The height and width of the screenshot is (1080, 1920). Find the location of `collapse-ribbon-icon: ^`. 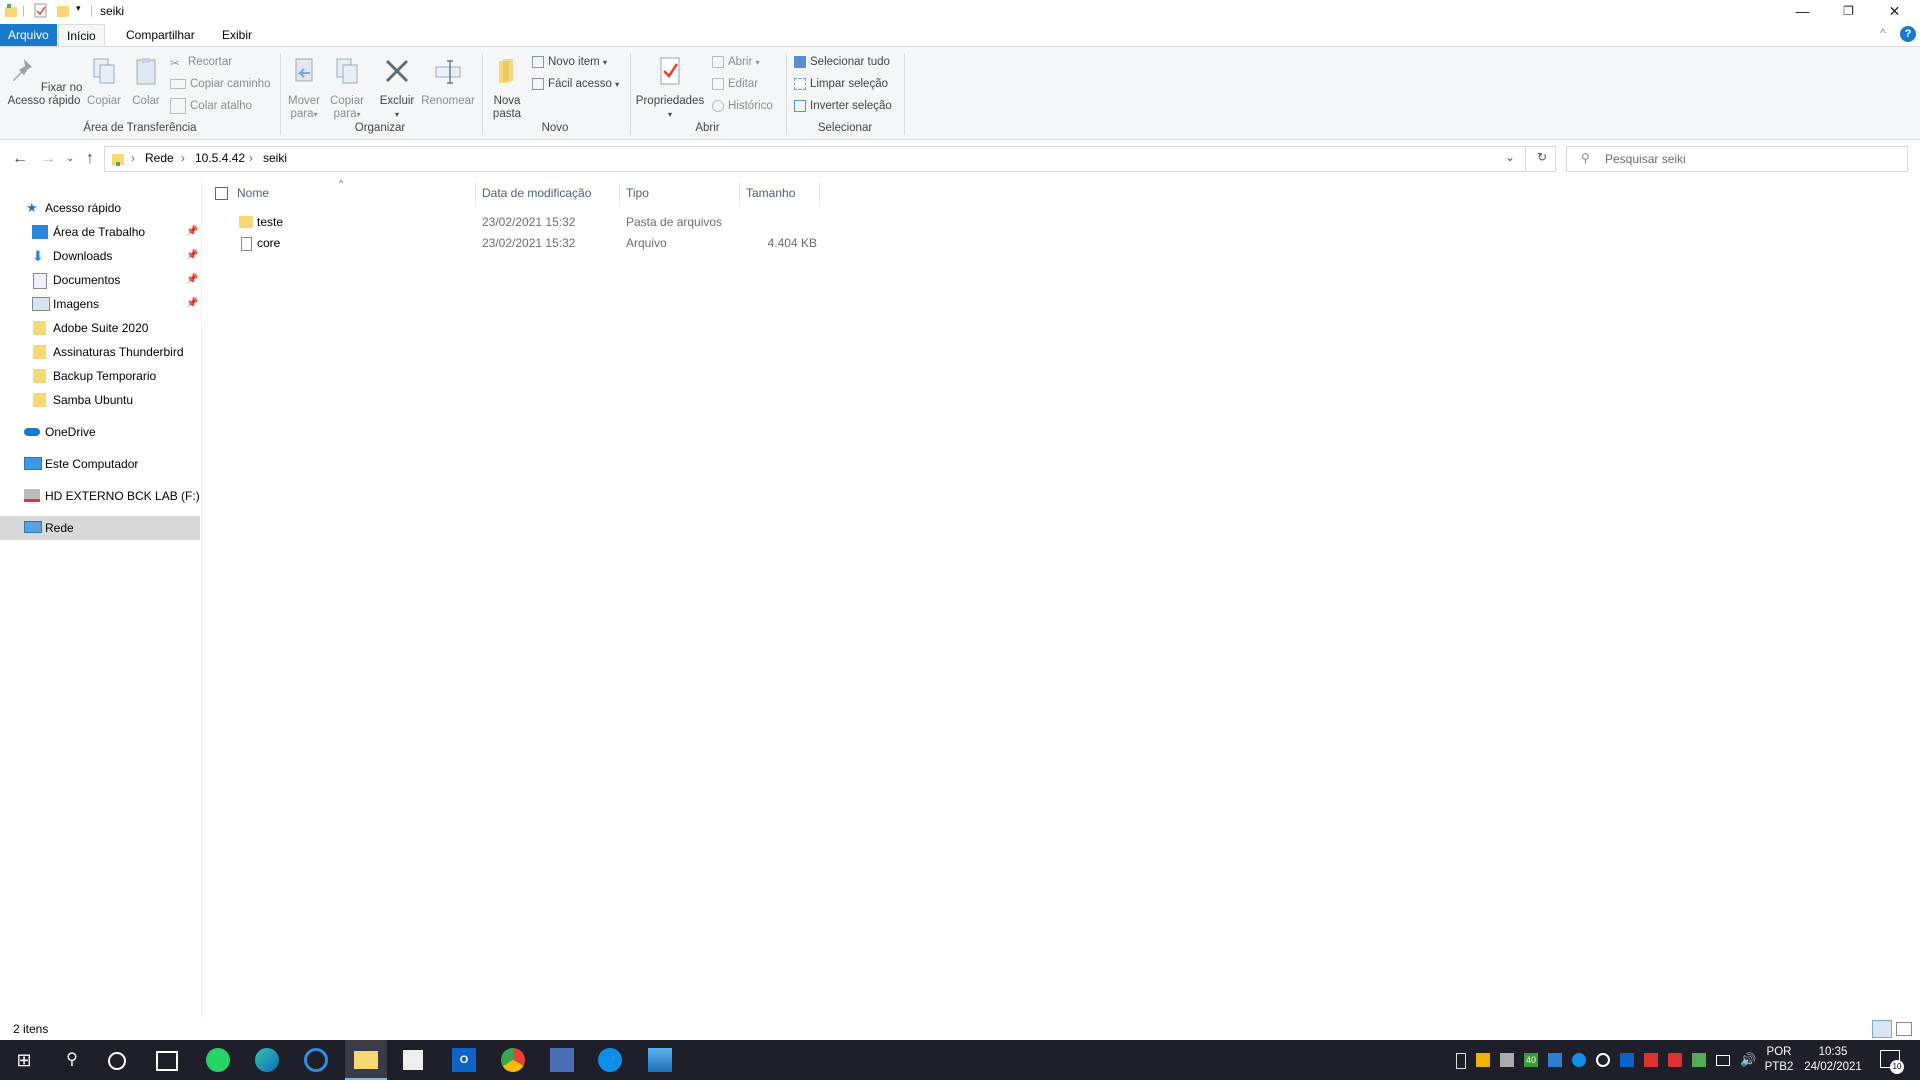

collapse-ribbon-icon: ^ is located at coordinates (1883, 33).